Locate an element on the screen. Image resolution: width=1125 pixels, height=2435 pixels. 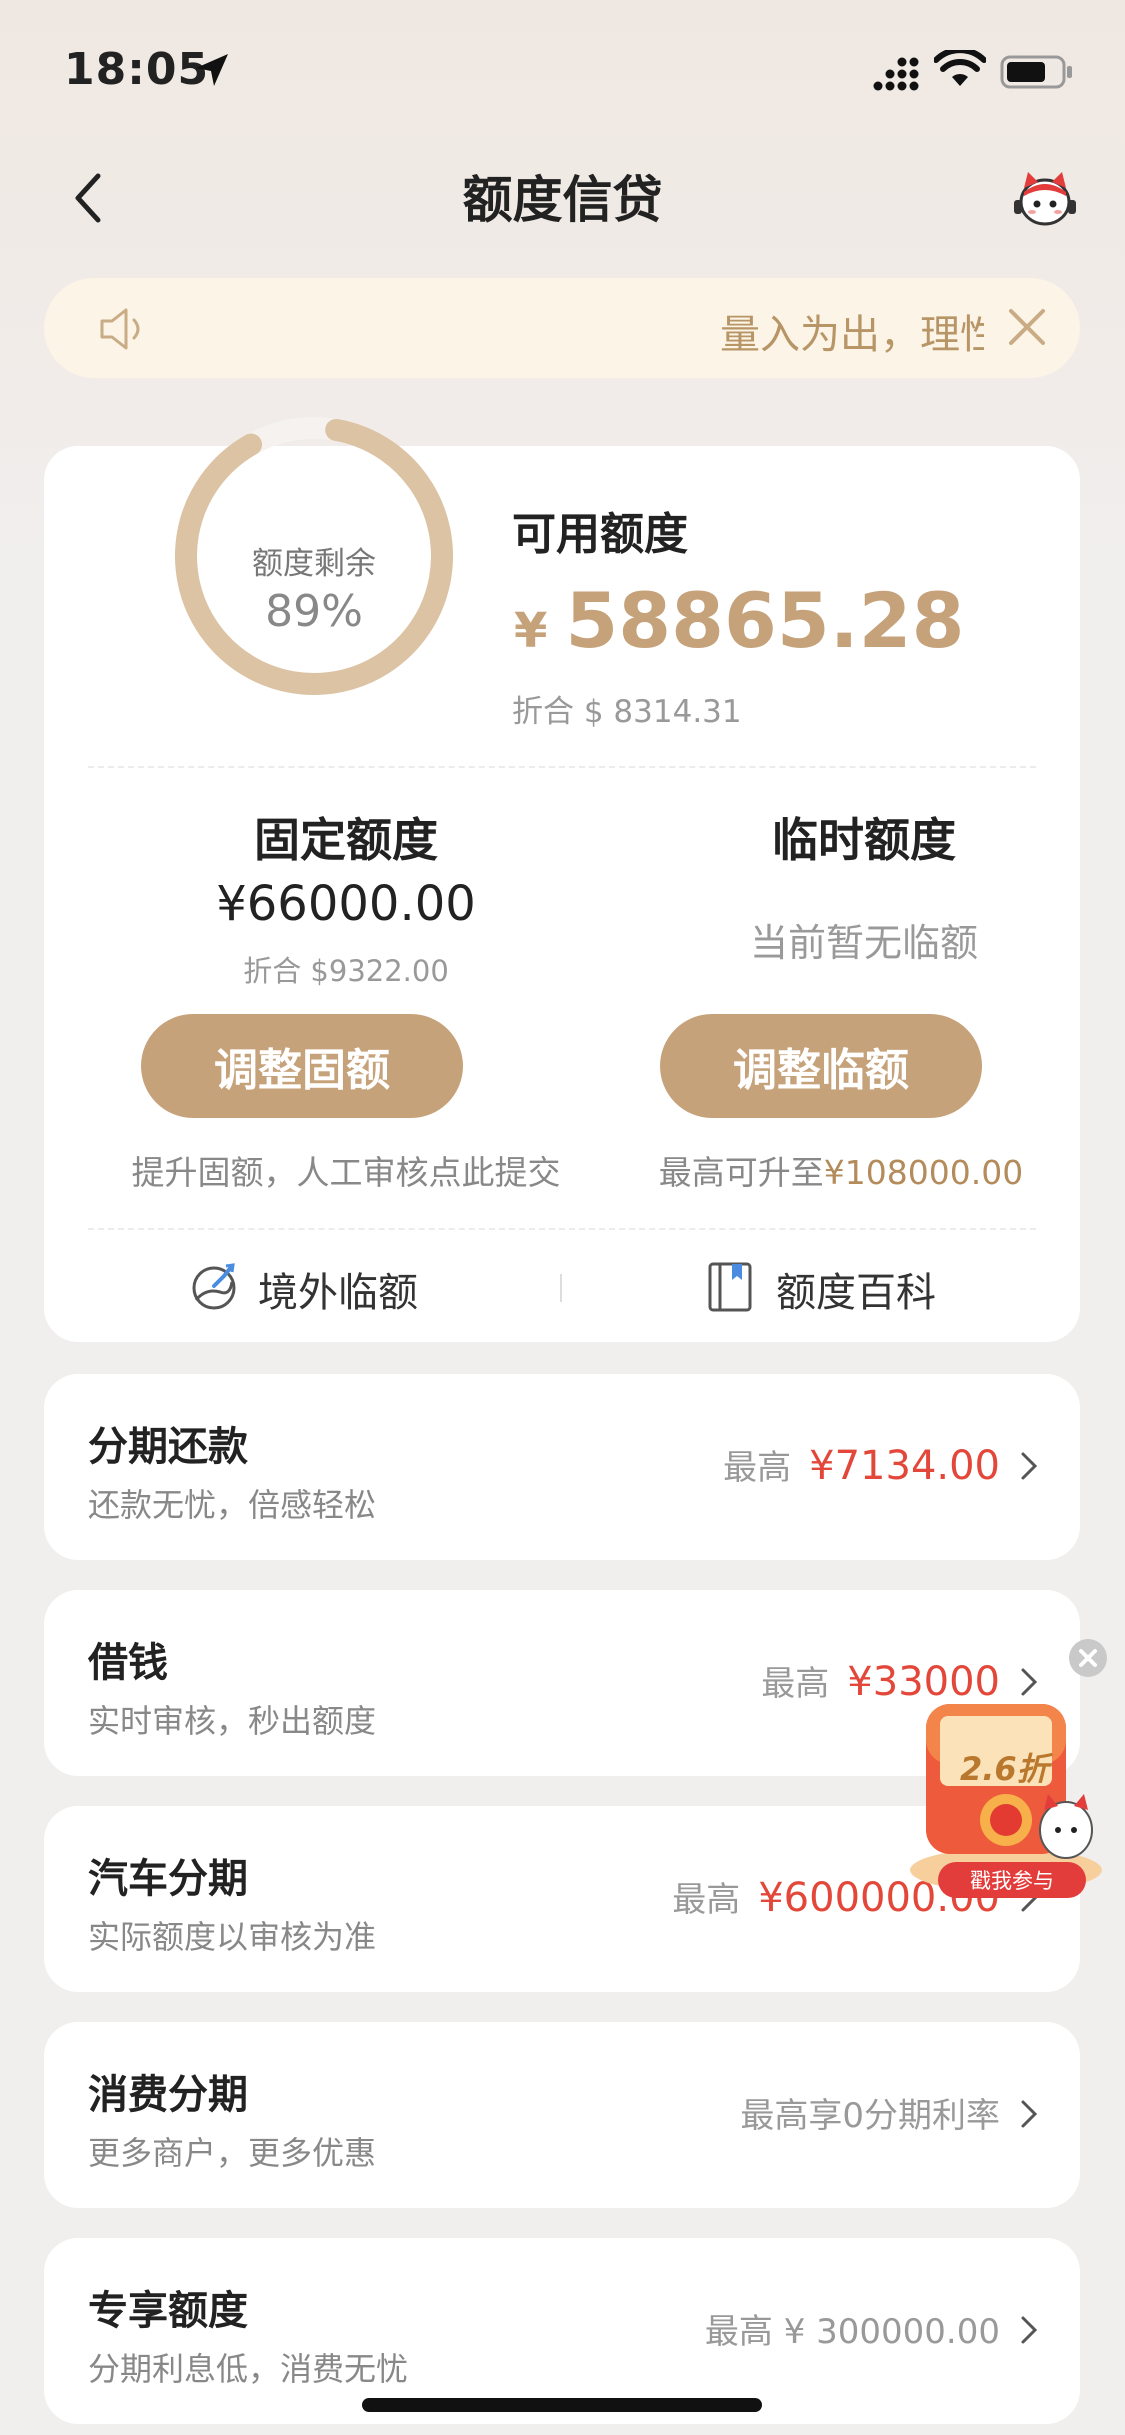
fixed-limit-title: 固定额度 is located at coordinates (346, 840).